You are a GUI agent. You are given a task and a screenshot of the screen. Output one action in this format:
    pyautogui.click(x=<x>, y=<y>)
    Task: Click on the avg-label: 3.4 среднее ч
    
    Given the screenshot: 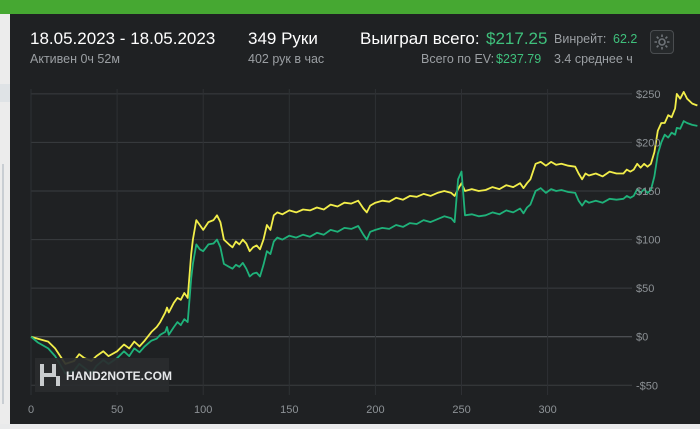 What is the action you would take?
    pyautogui.click(x=593, y=59)
    